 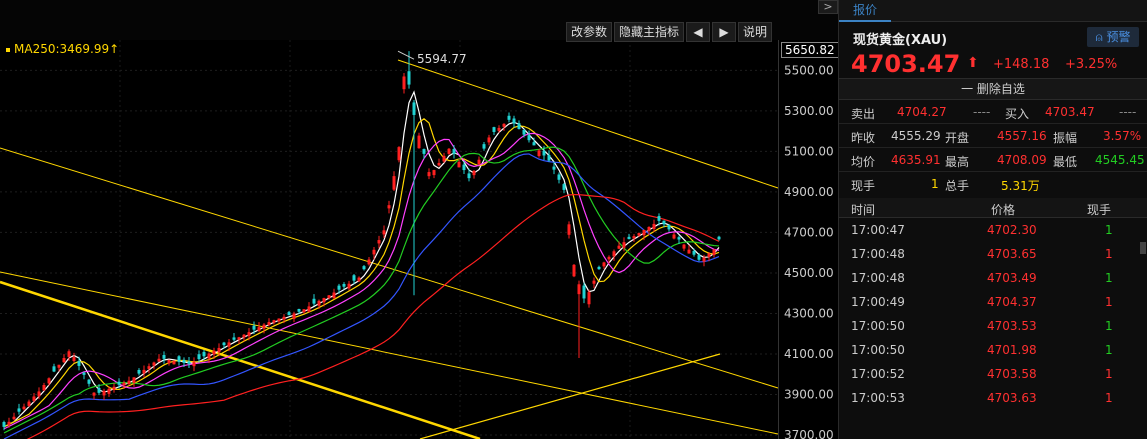 What do you see at coordinates (878, 278) in the screenshot?
I see `trade-time: 17:00:48` at bounding box center [878, 278].